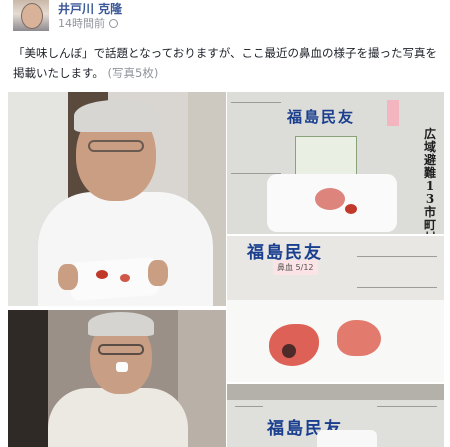 The image size is (450, 447). What do you see at coordinates (28, 378) in the screenshot?
I see `background-dark` at bounding box center [28, 378].